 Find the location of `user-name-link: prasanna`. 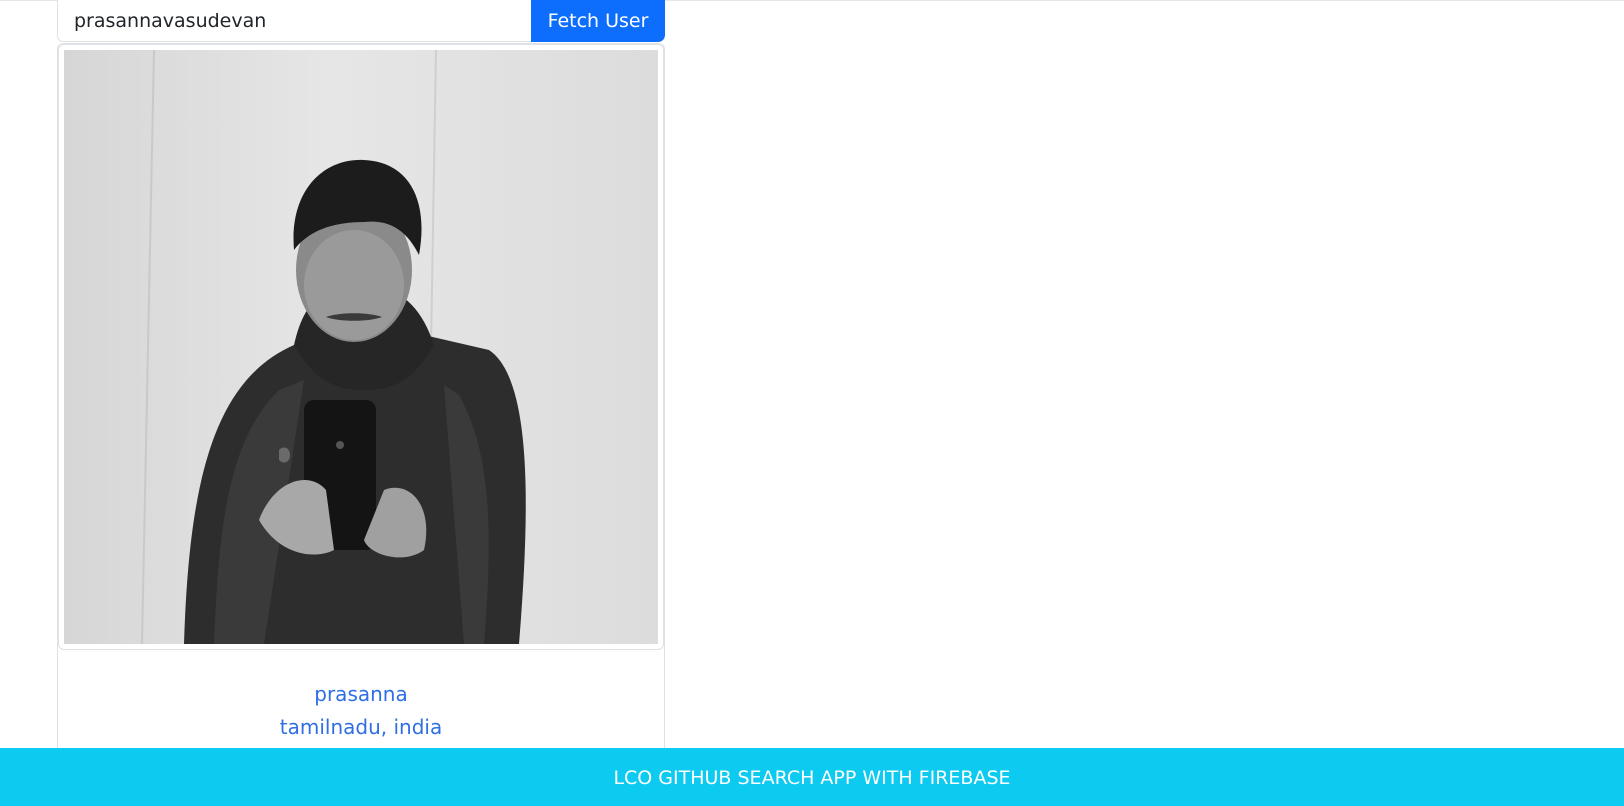

user-name-link: prasanna is located at coordinates (361, 694).